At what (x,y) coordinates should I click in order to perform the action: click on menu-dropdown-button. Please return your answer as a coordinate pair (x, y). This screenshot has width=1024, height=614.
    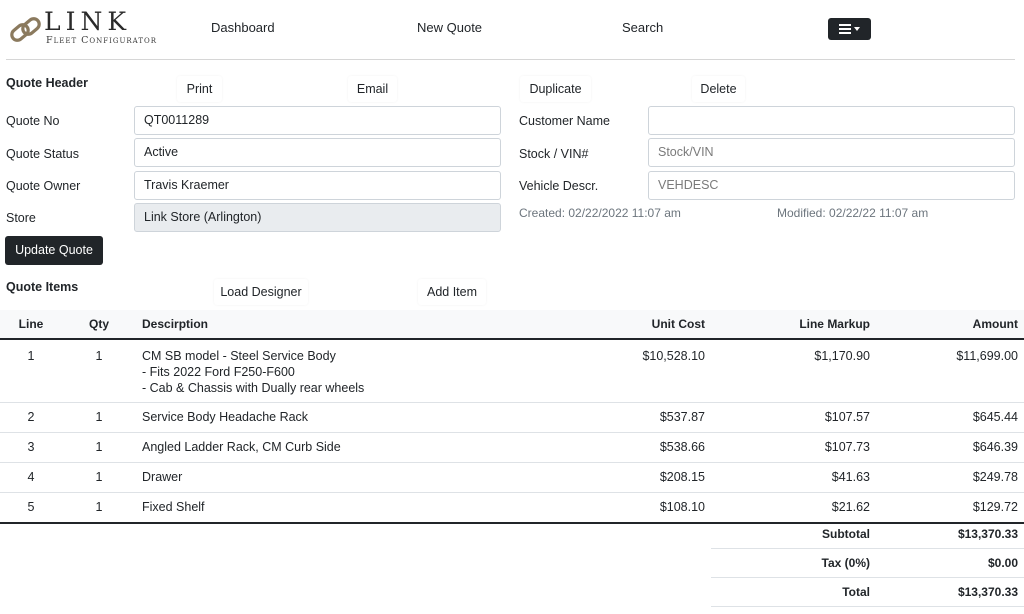
    Looking at the image, I should click on (849, 29).